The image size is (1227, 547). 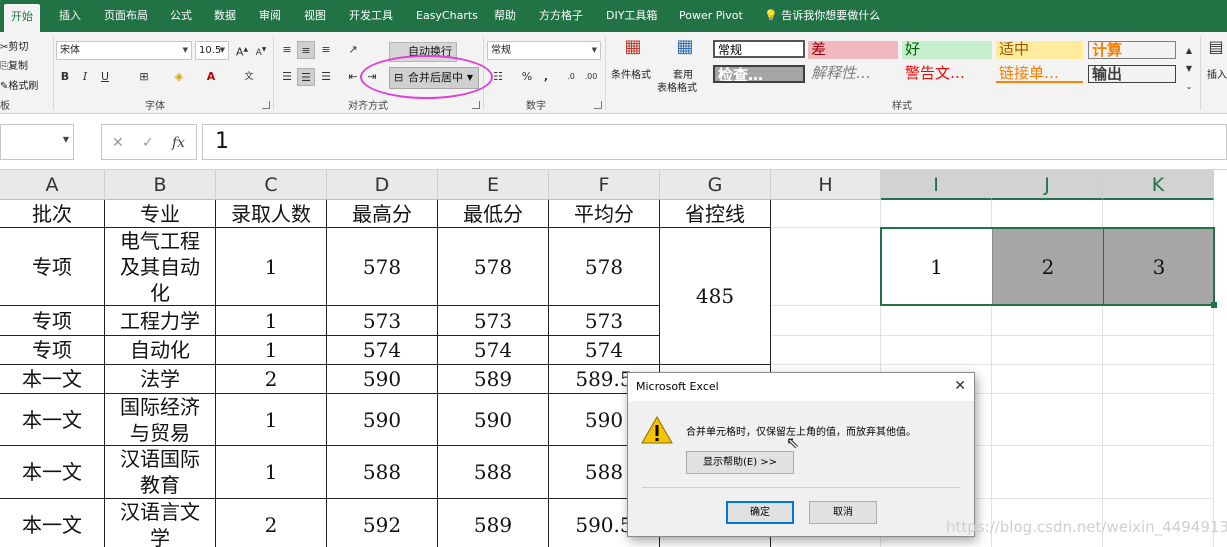 I want to click on tell-me-search: 💡 告诉我你想要做什么, so click(x=822, y=16).